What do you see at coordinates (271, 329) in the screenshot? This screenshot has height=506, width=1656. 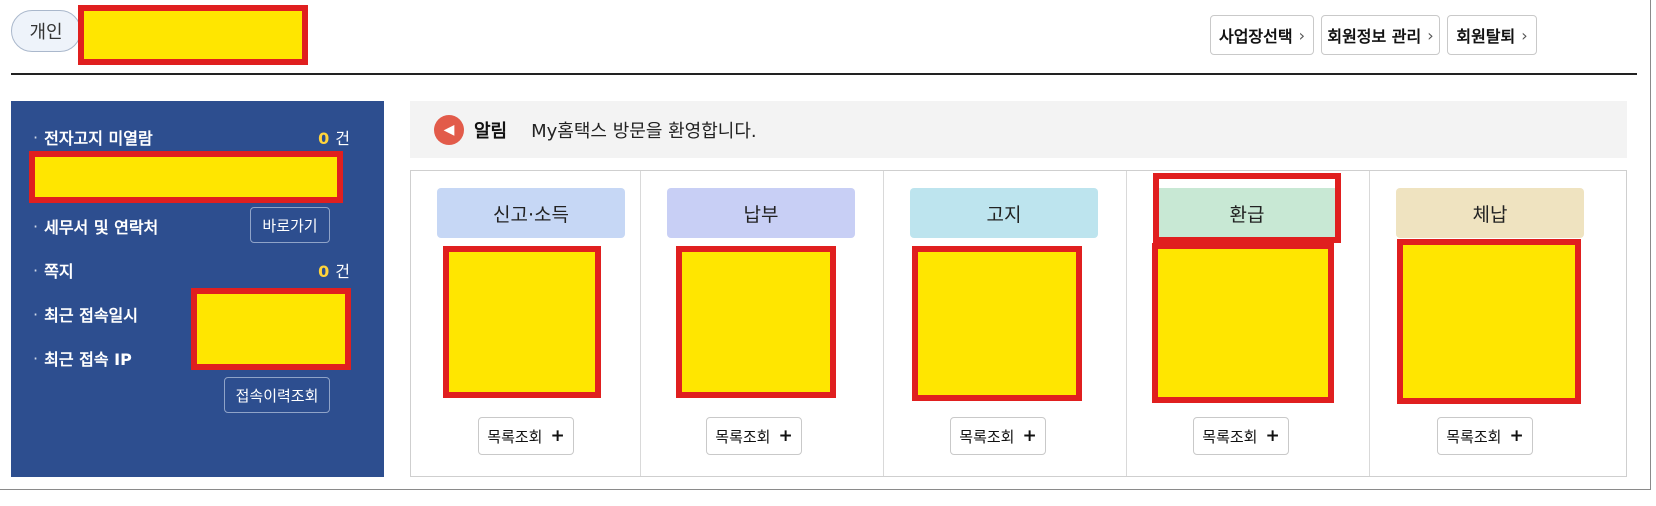 I see `redacted-login-info` at bounding box center [271, 329].